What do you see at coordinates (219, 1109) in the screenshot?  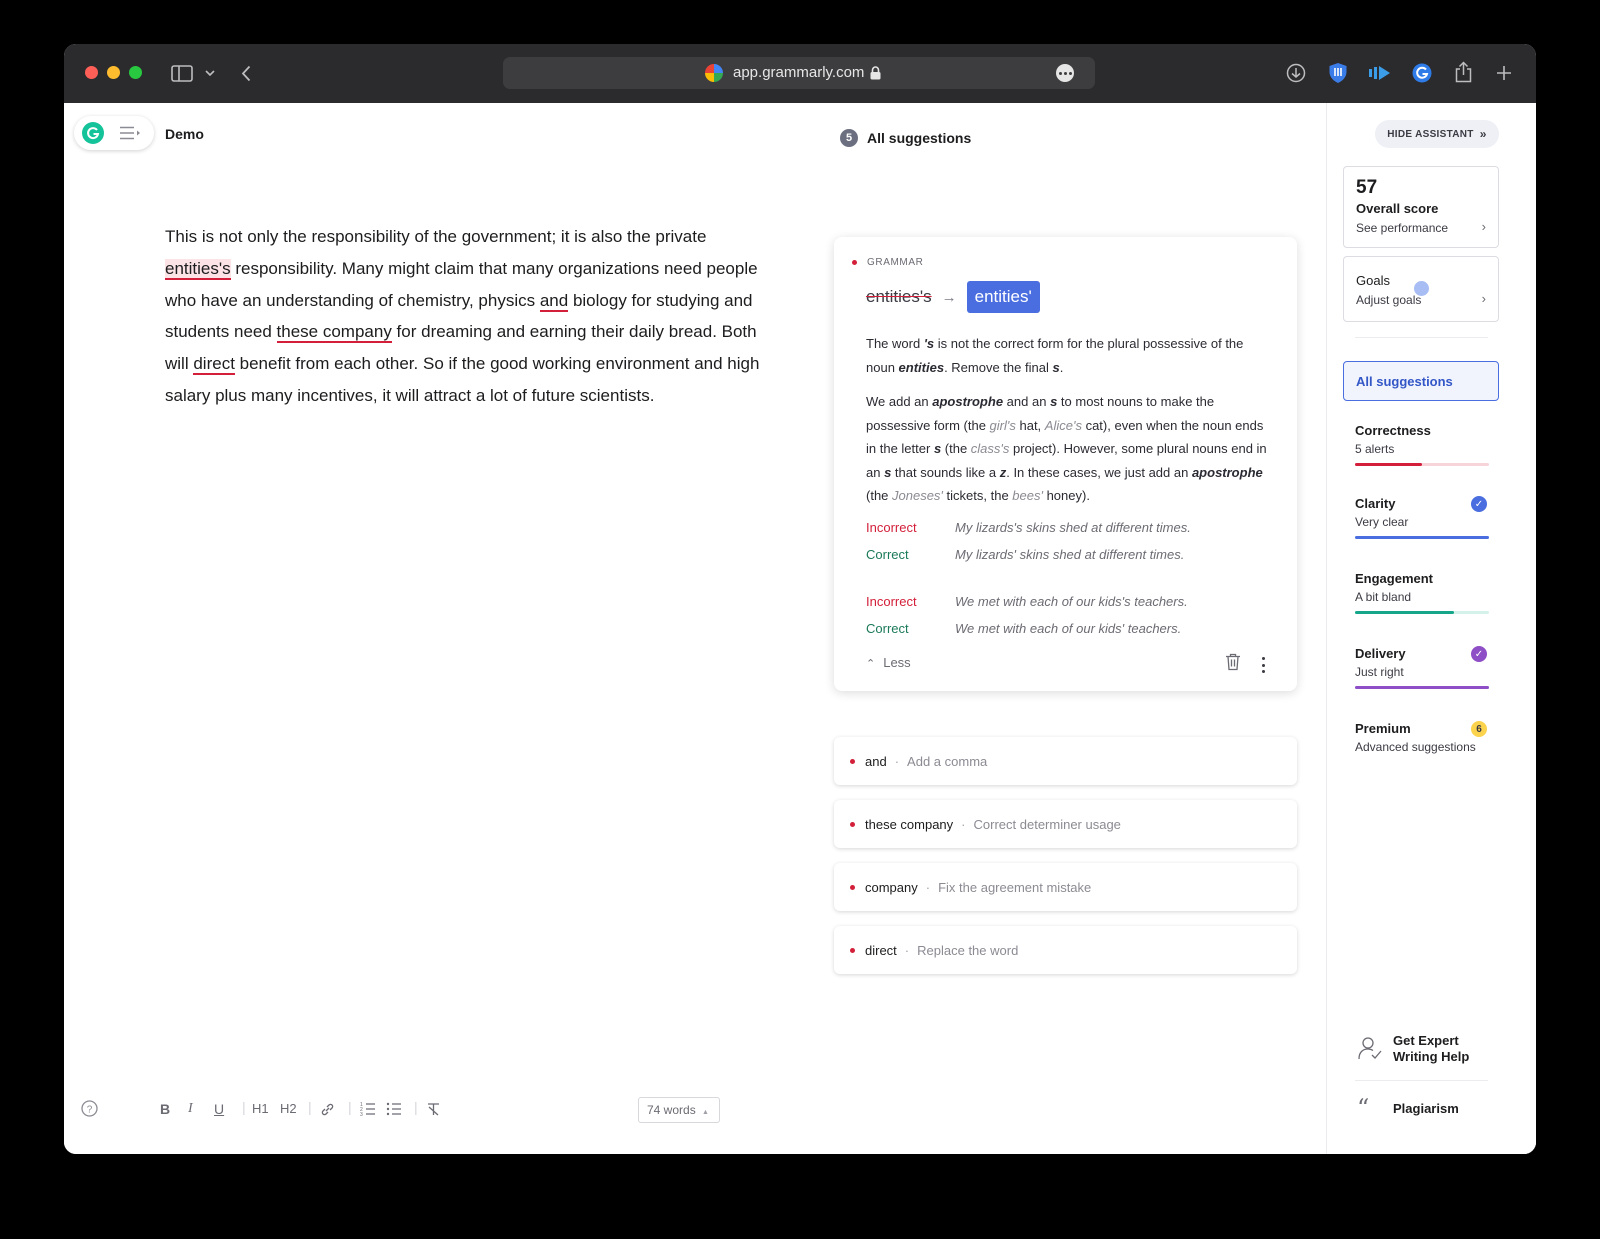 I see `underline-button: U` at bounding box center [219, 1109].